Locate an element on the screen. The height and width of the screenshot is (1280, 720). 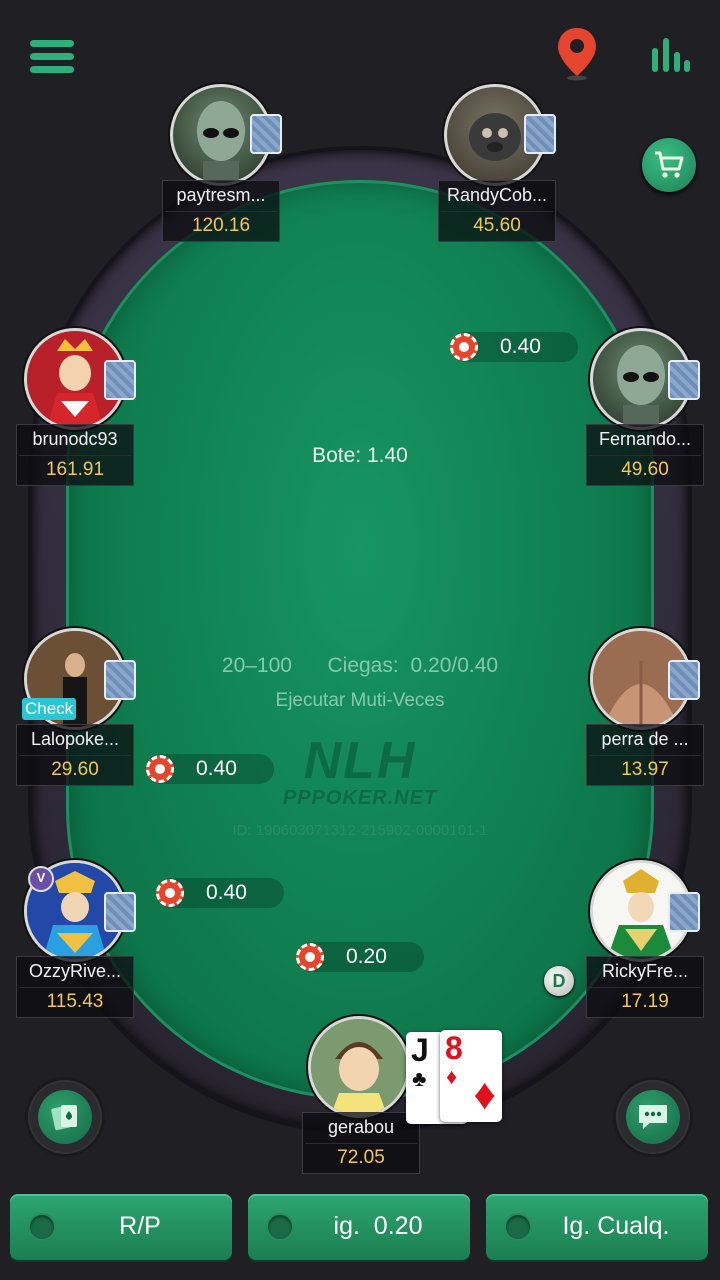
stakes-label: 20–100 is located at coordinates (256, 665).